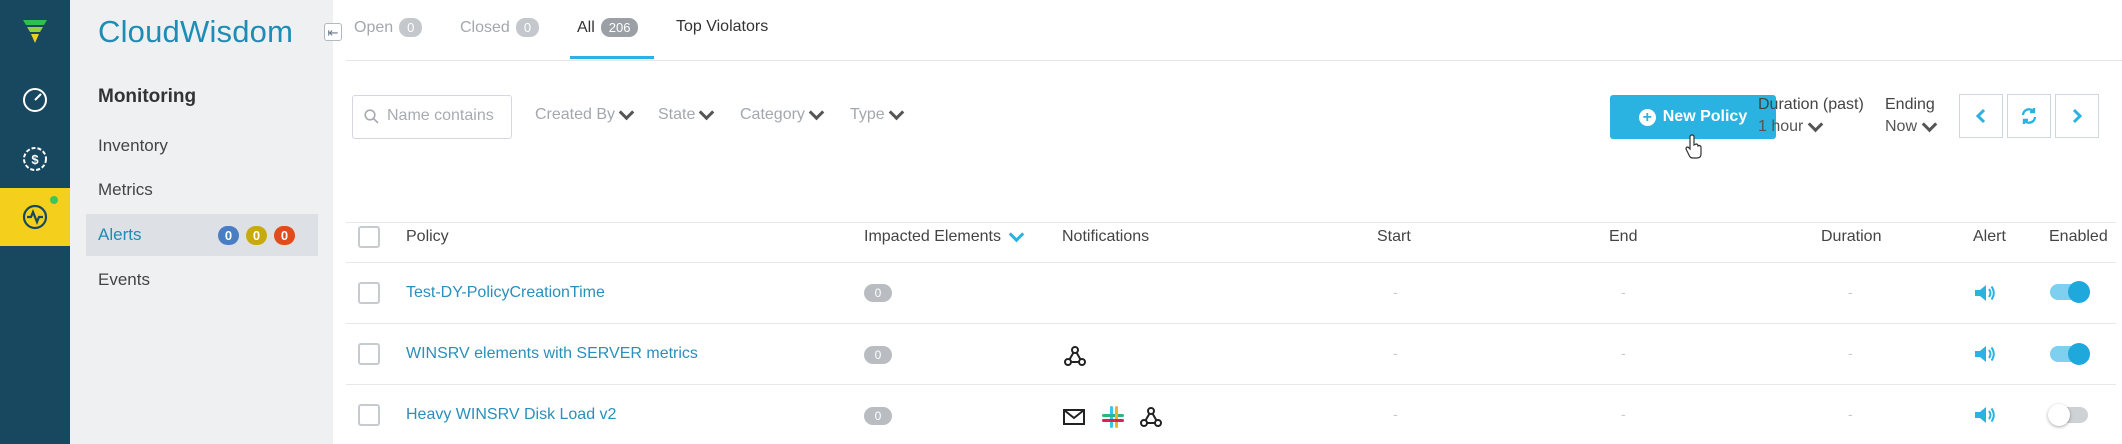 The width and height of the screenshot is (2122, 444). Describe the element at coordinates (371, 116) in the screenshot. I see `search-icon` at that location.